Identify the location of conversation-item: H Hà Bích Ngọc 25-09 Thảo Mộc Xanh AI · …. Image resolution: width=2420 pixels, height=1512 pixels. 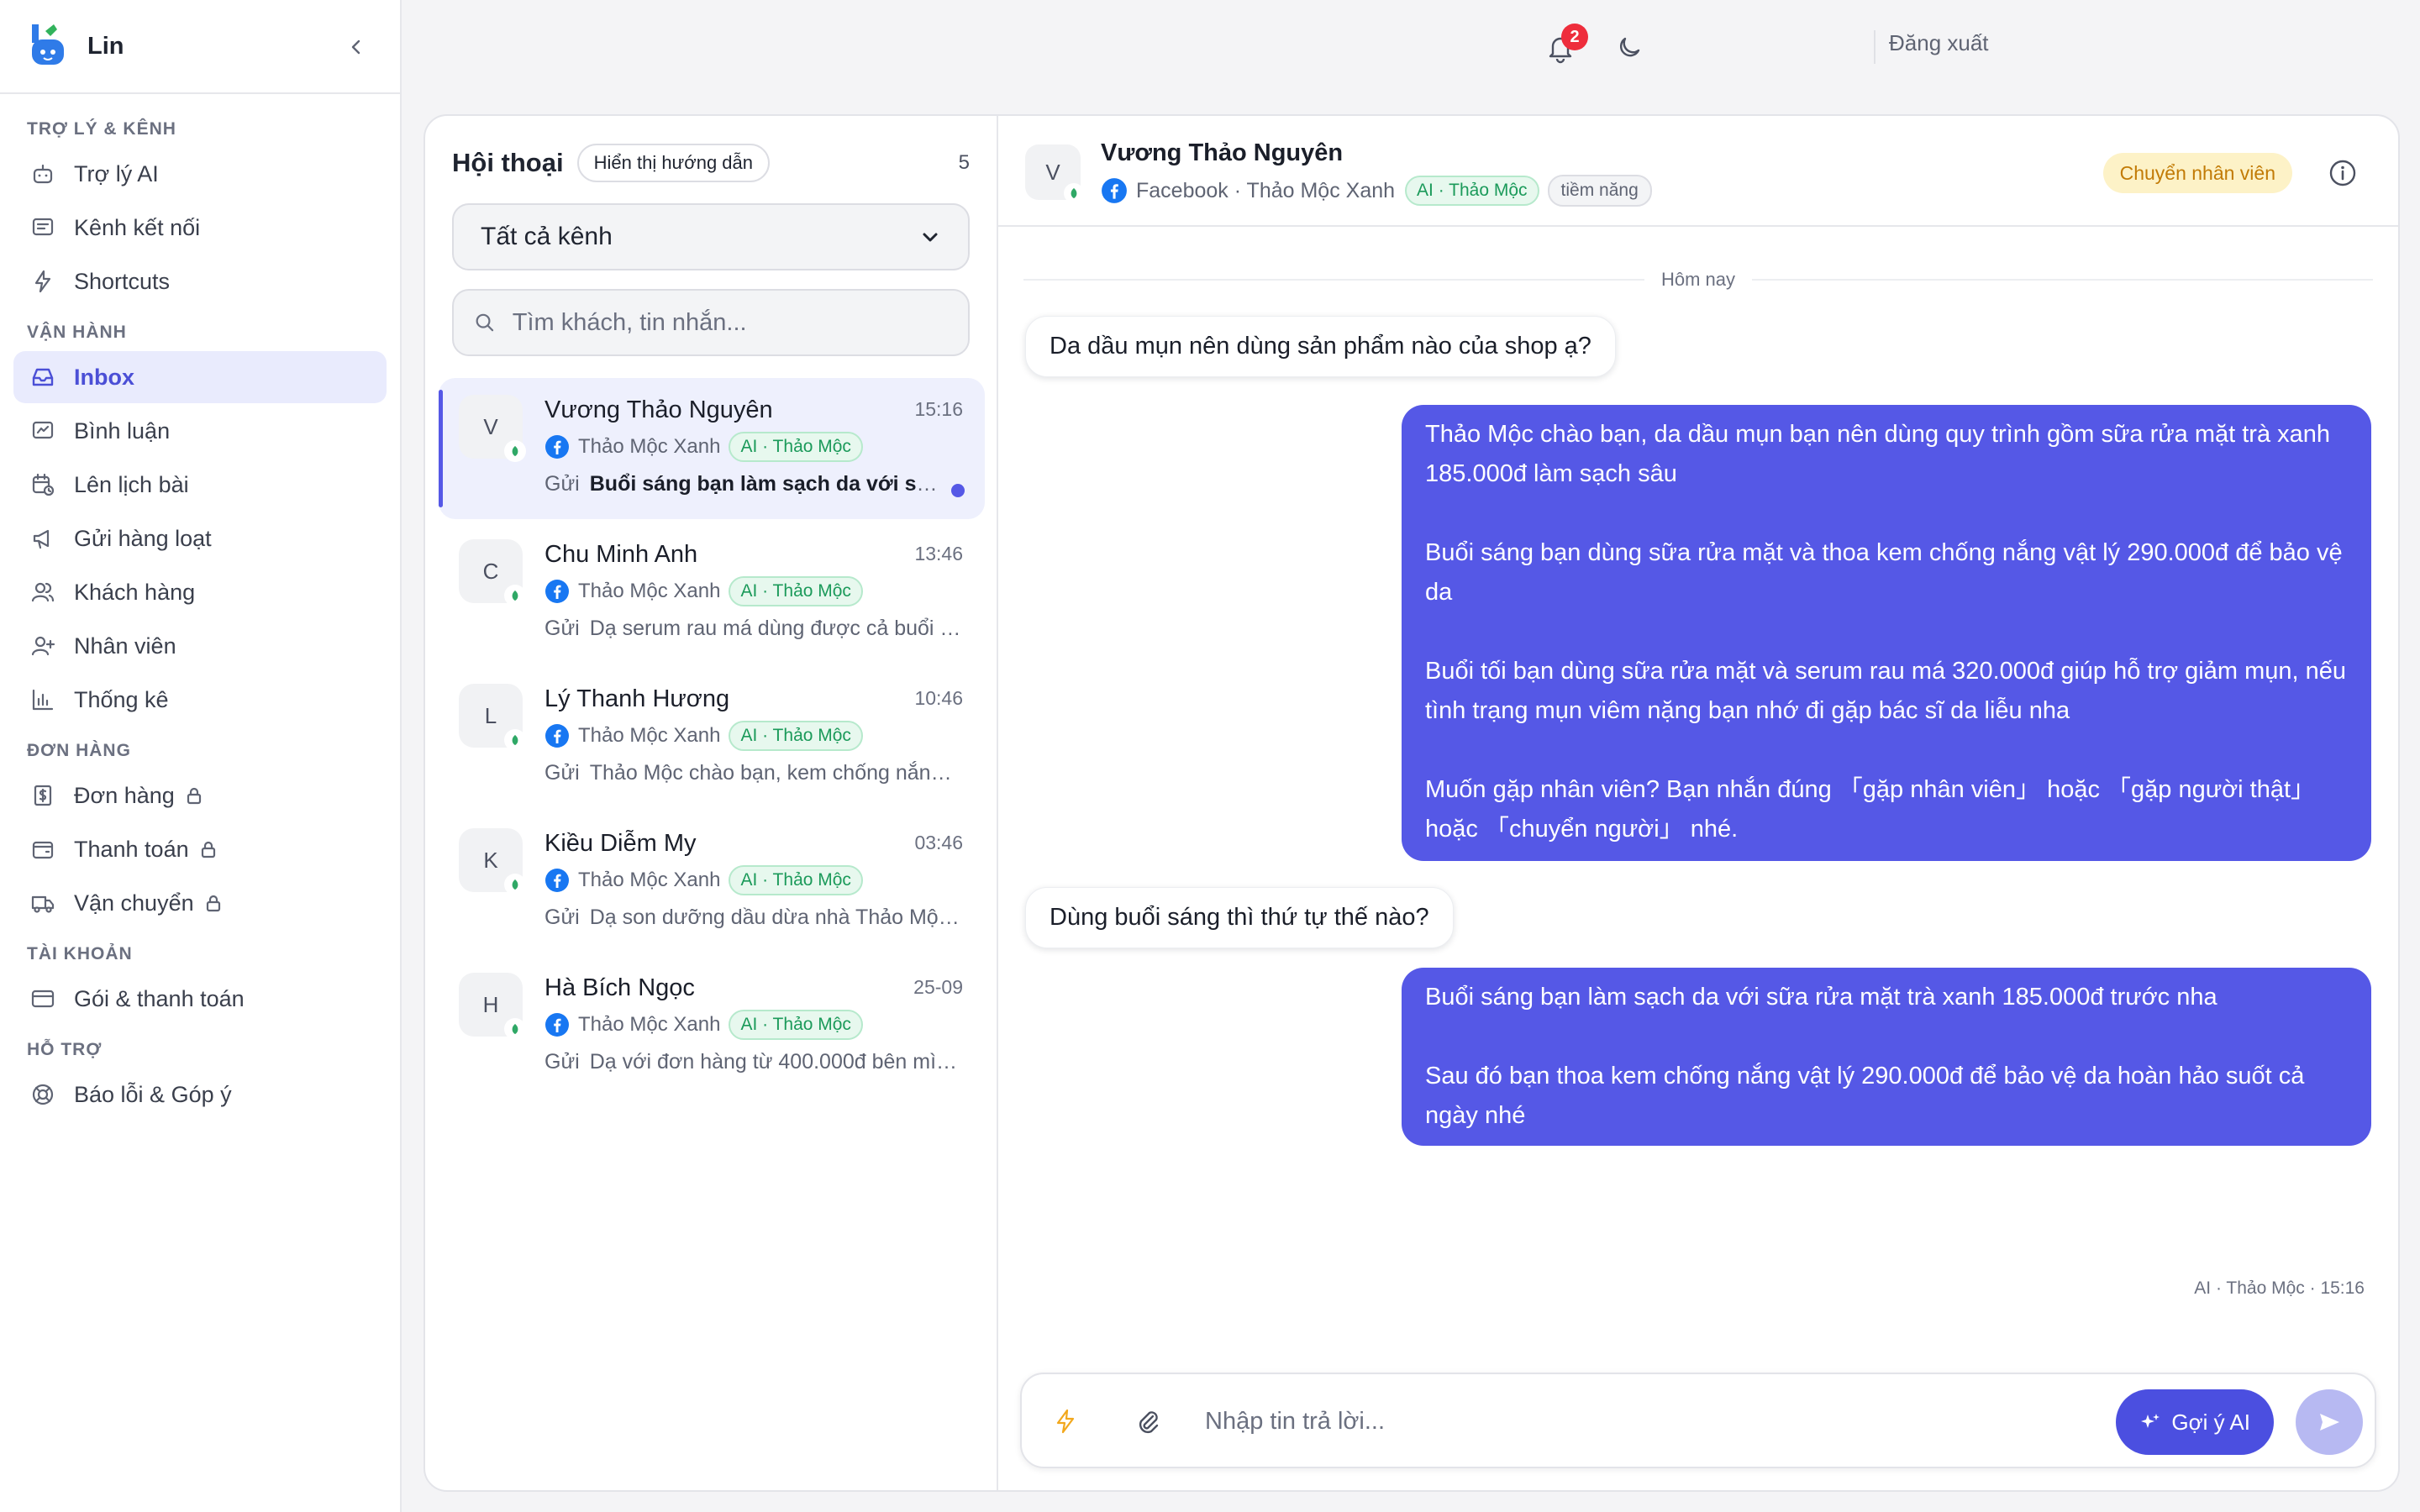
(712, 1026).